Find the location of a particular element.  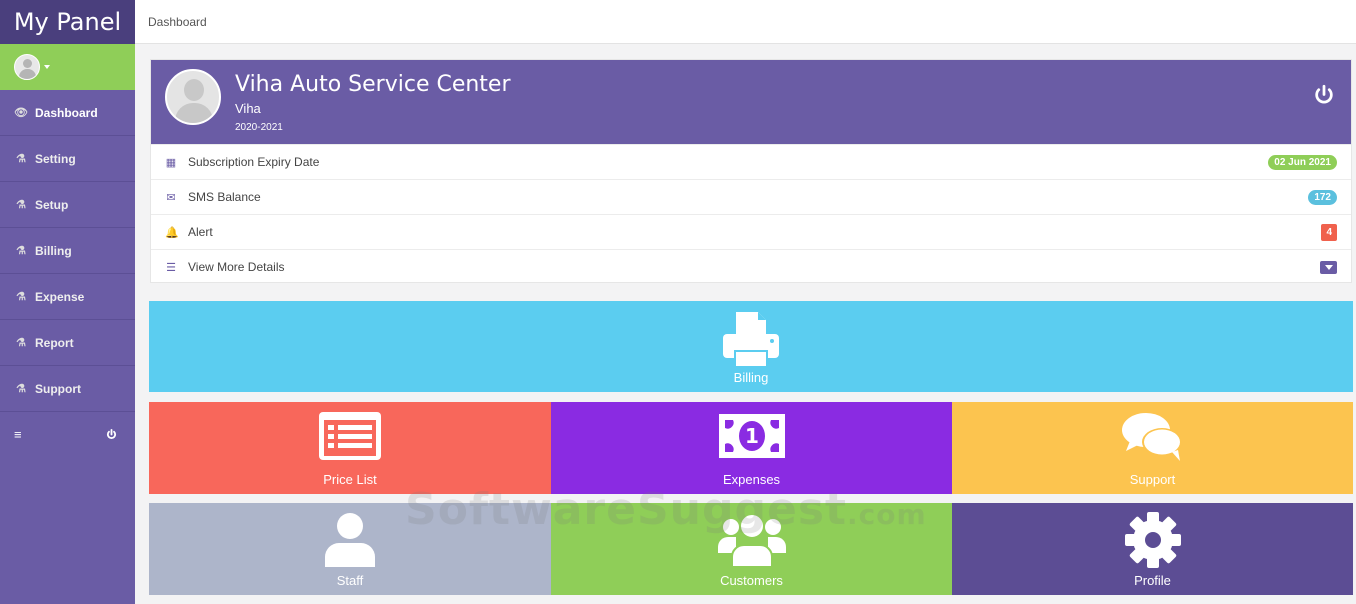

profile-tile: Profile is located at coordinates (1152, 549).